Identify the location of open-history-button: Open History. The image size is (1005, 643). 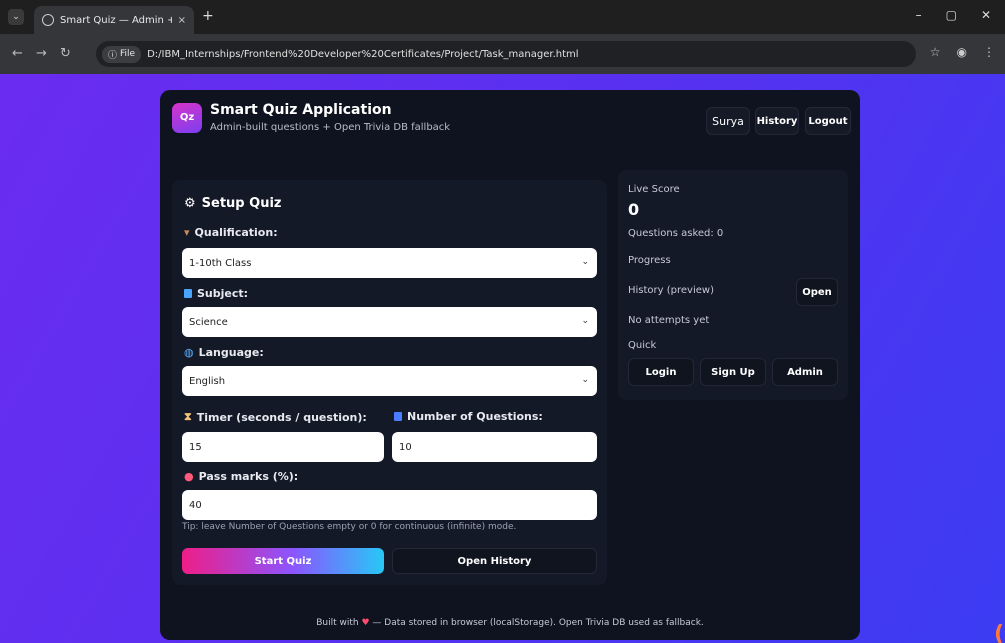
(494, 561).